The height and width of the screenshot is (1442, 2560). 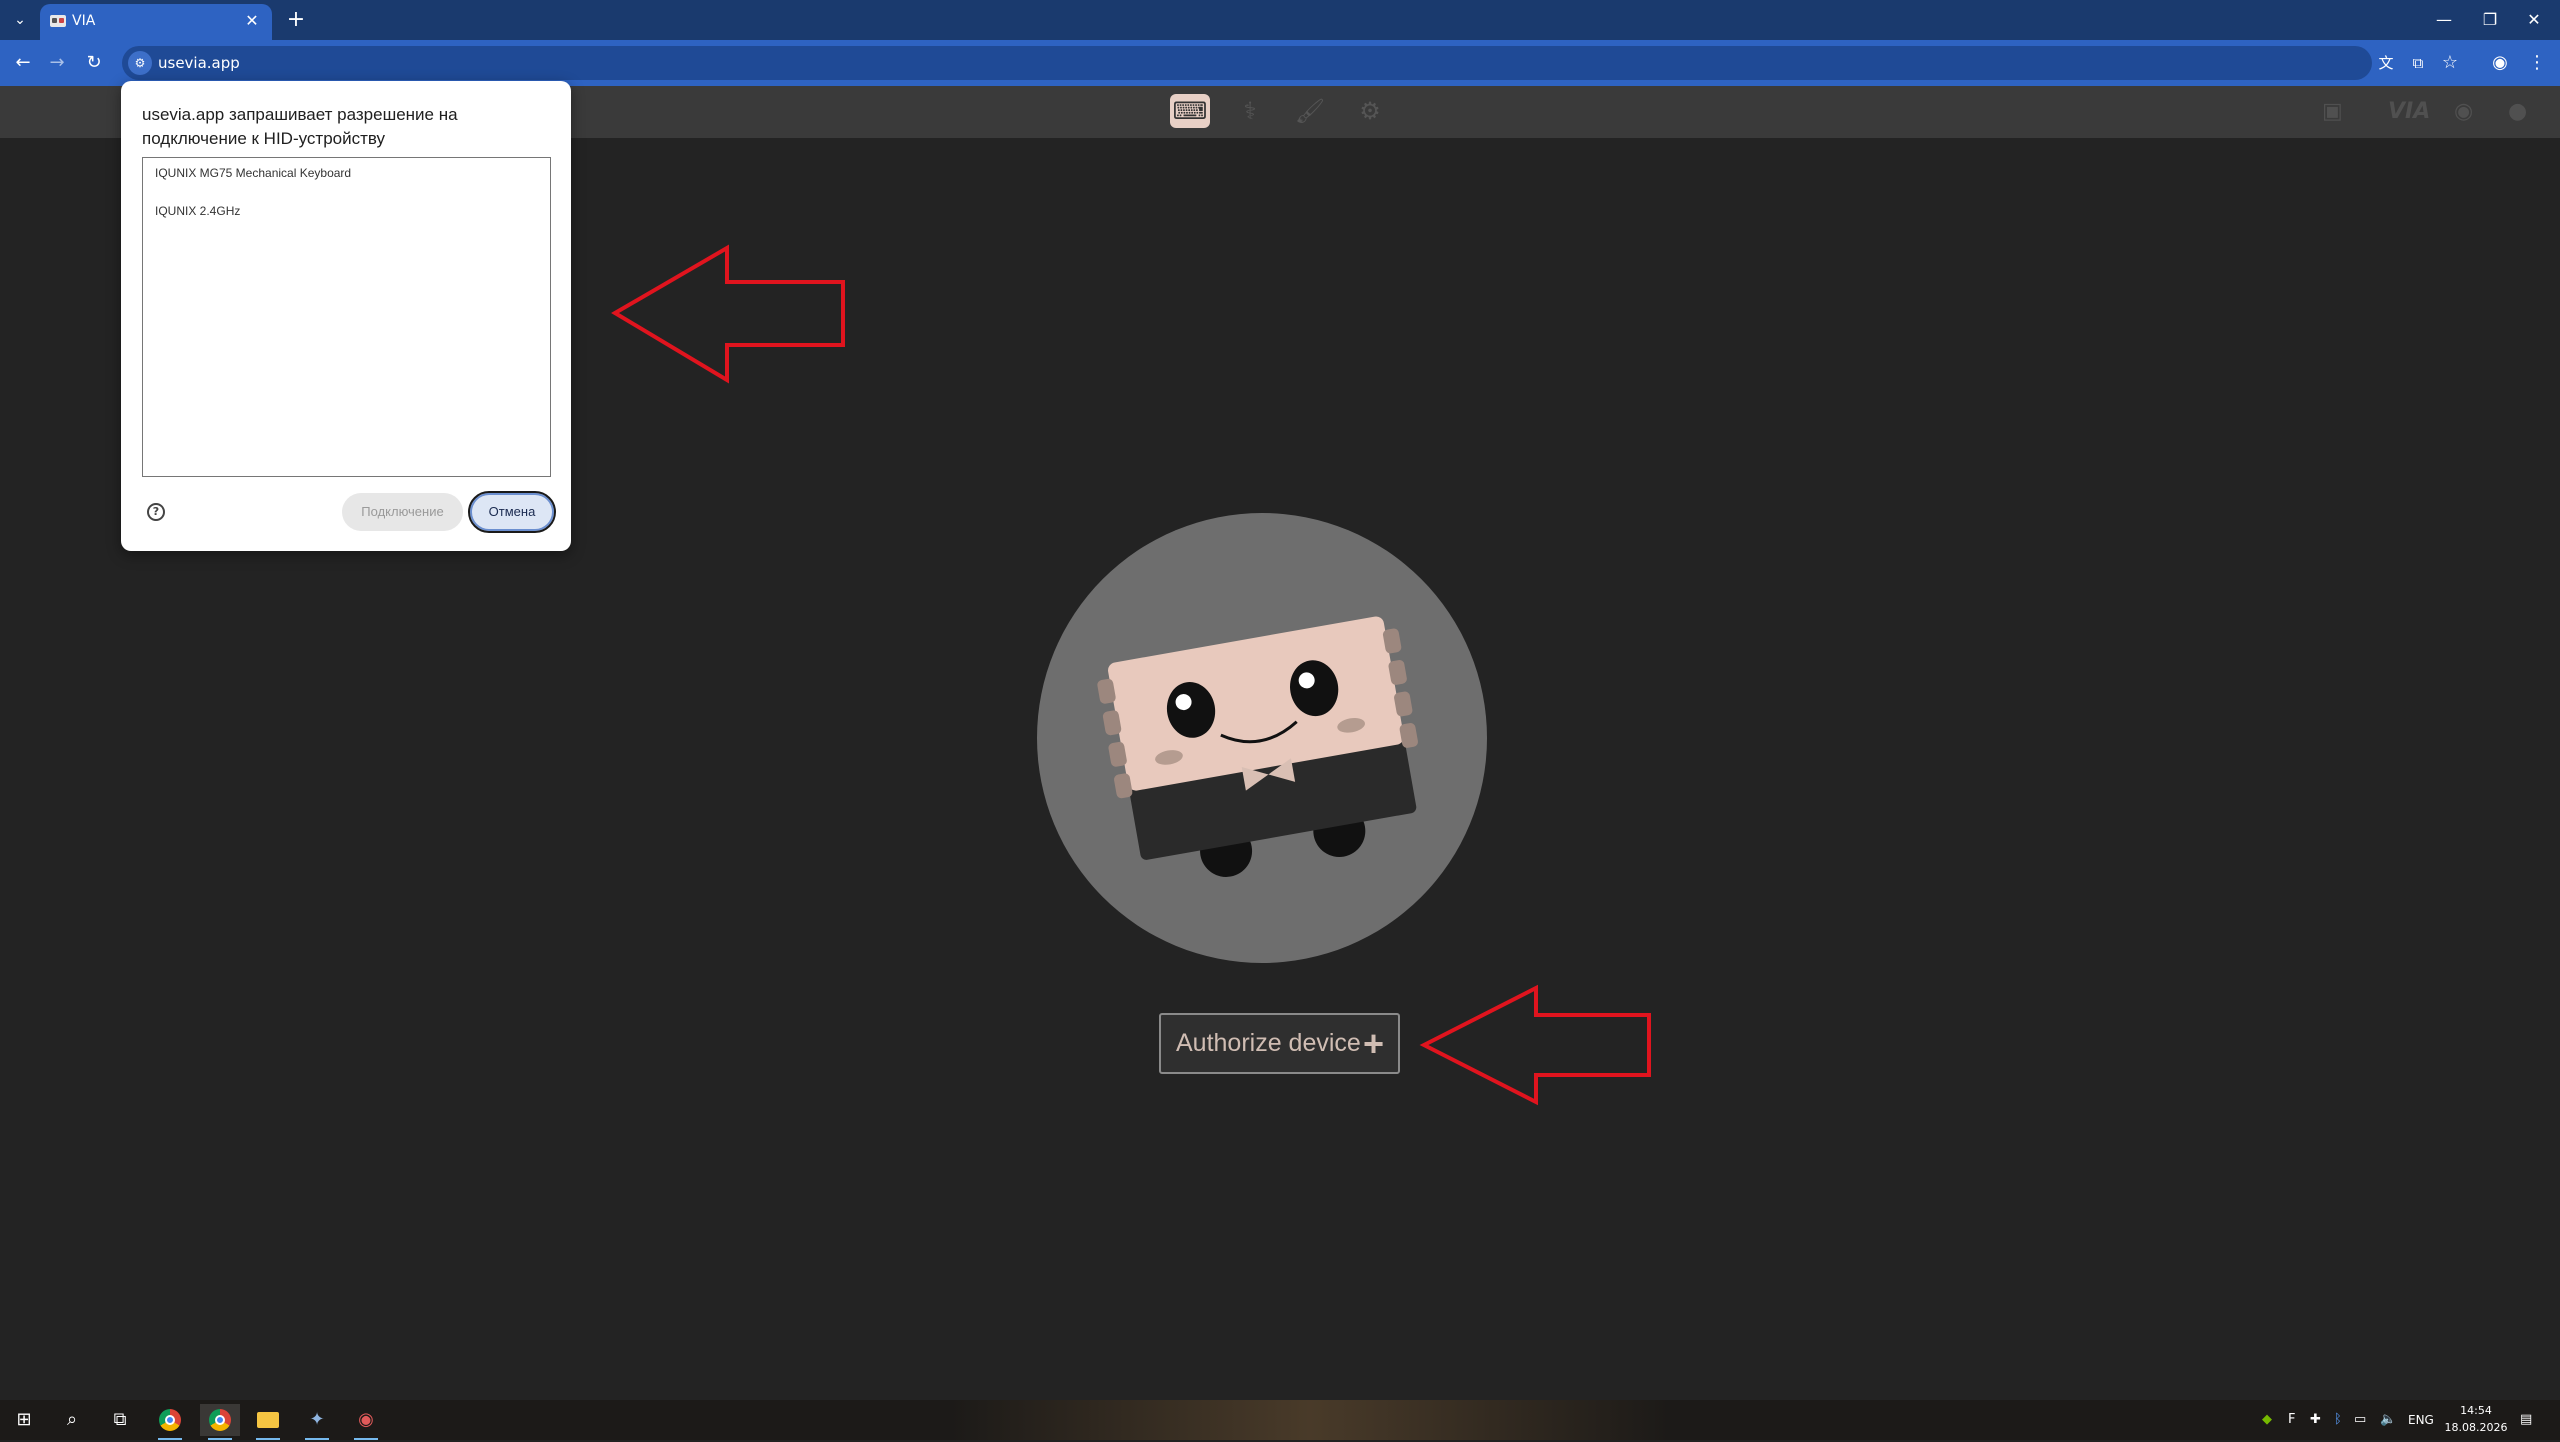 I want to click on browser-toolbar: ← → ↻ ⚙ usevia.app 文 ⧉ ☆ ◉ ⋮, so click(x=1280, y=63).